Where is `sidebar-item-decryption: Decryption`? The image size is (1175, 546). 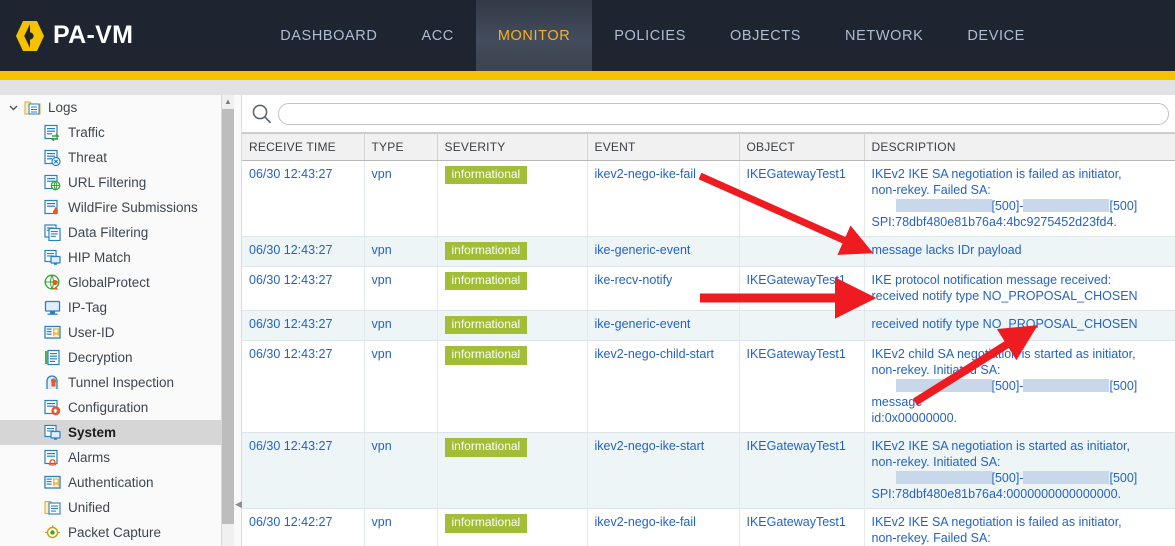 sidebar-item-decryption: Decryption is located at coordinates (110, 357).